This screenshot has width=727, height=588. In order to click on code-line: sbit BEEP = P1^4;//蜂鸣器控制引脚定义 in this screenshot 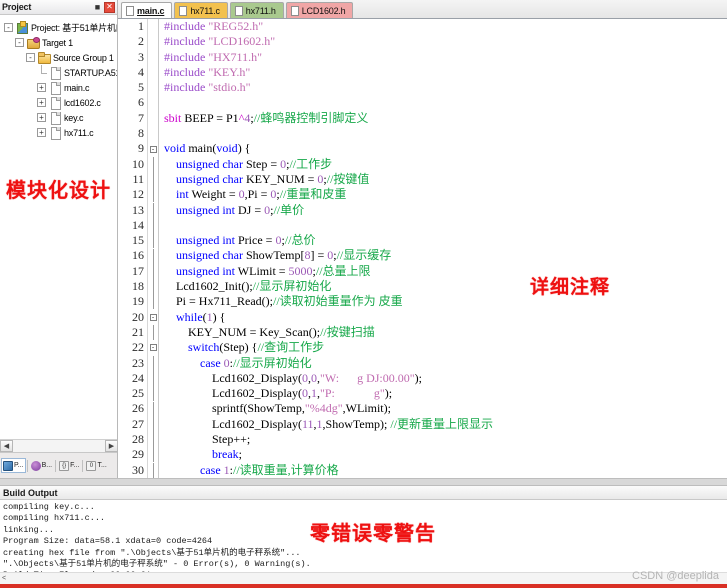, I will do `click(445, 118)`.